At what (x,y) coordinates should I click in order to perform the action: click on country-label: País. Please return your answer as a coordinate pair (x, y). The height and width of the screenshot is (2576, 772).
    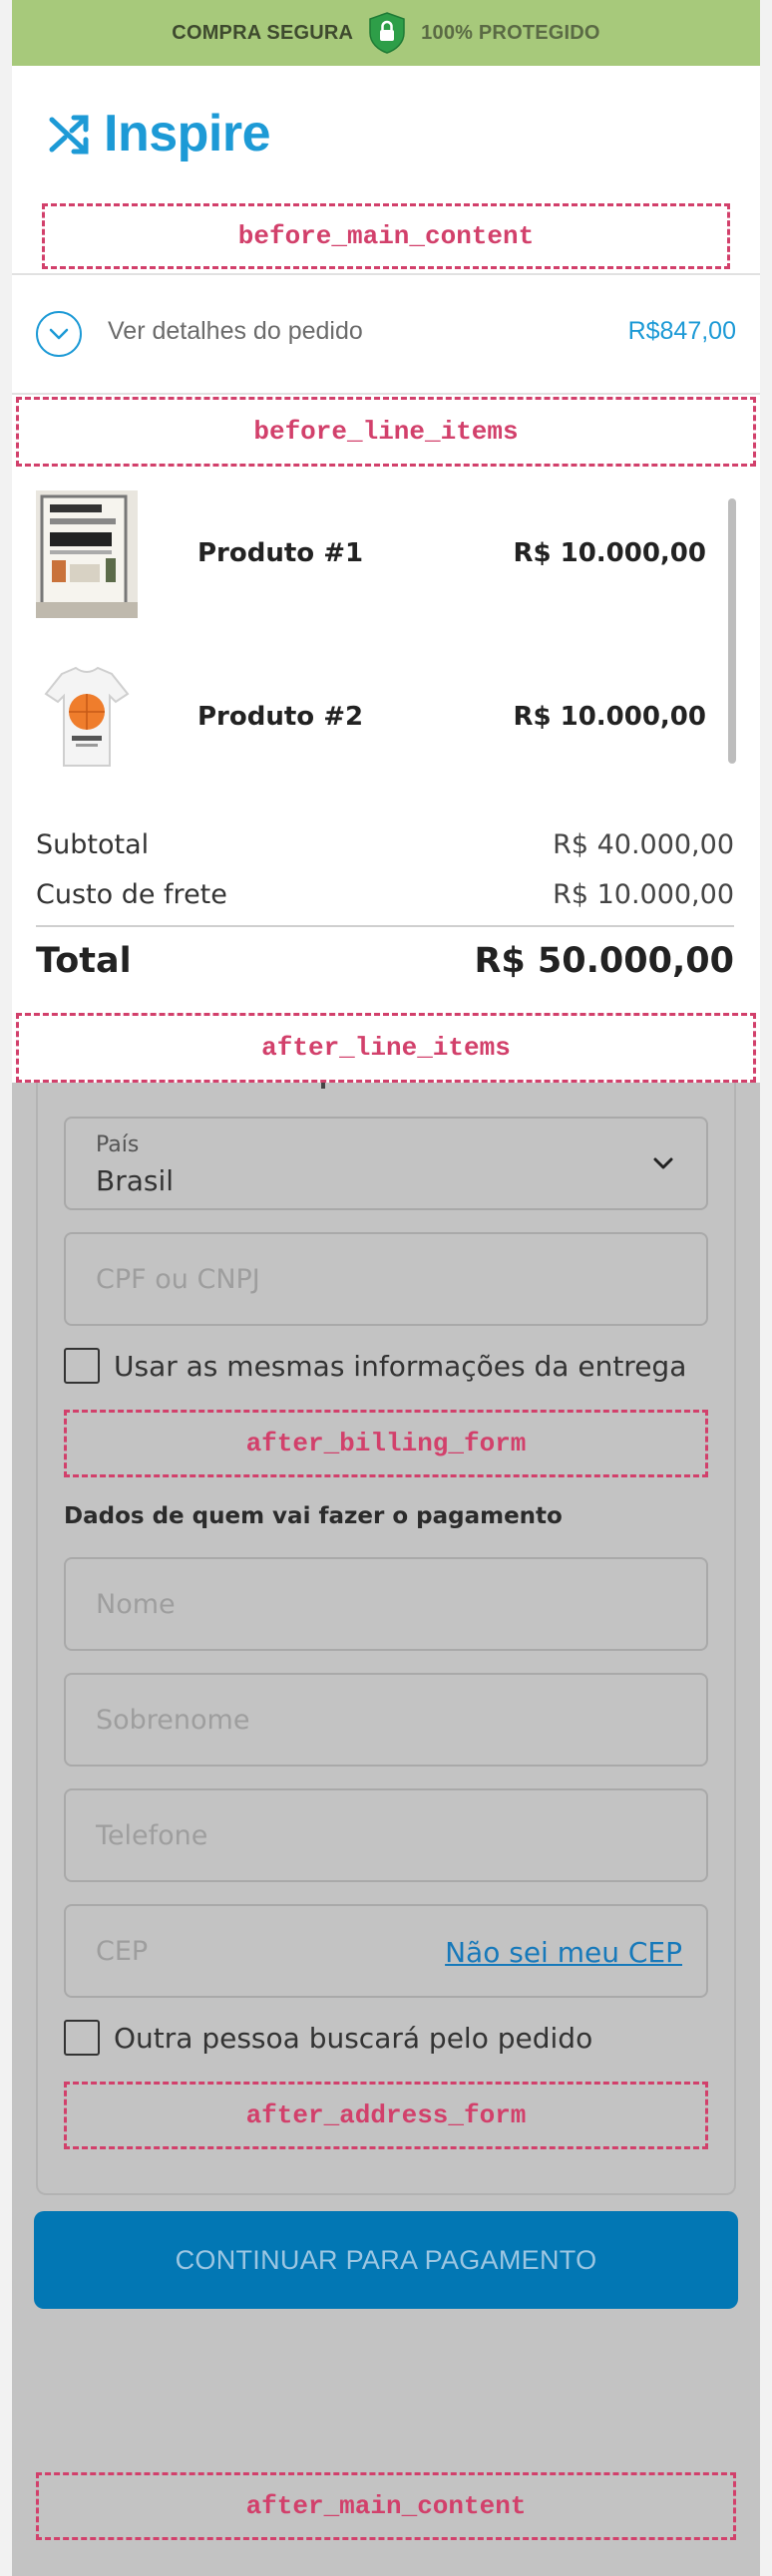
    Looking at the image, I should click on (118, 1144).